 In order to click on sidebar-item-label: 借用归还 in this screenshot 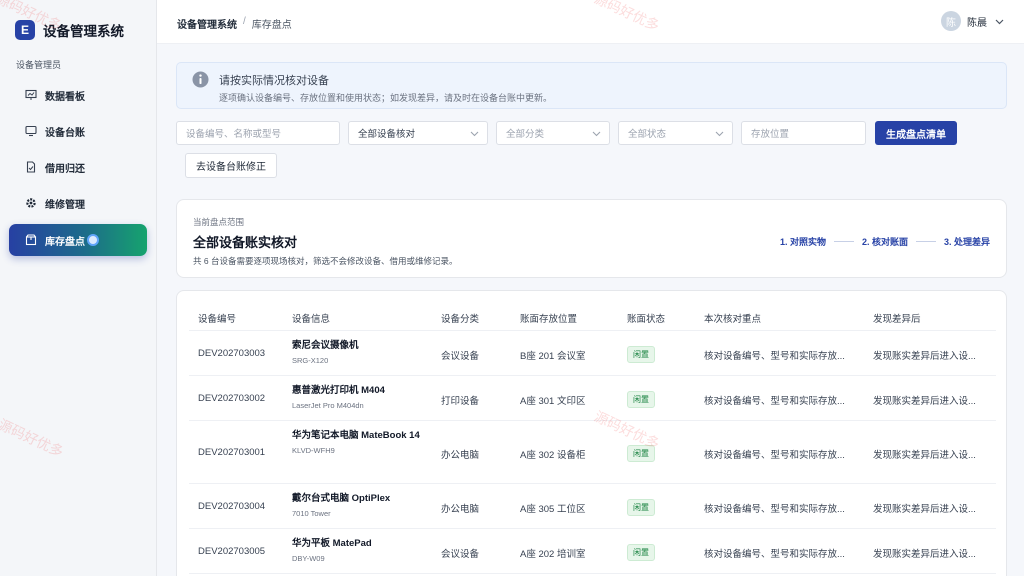, I will do `click(65, 169)`.